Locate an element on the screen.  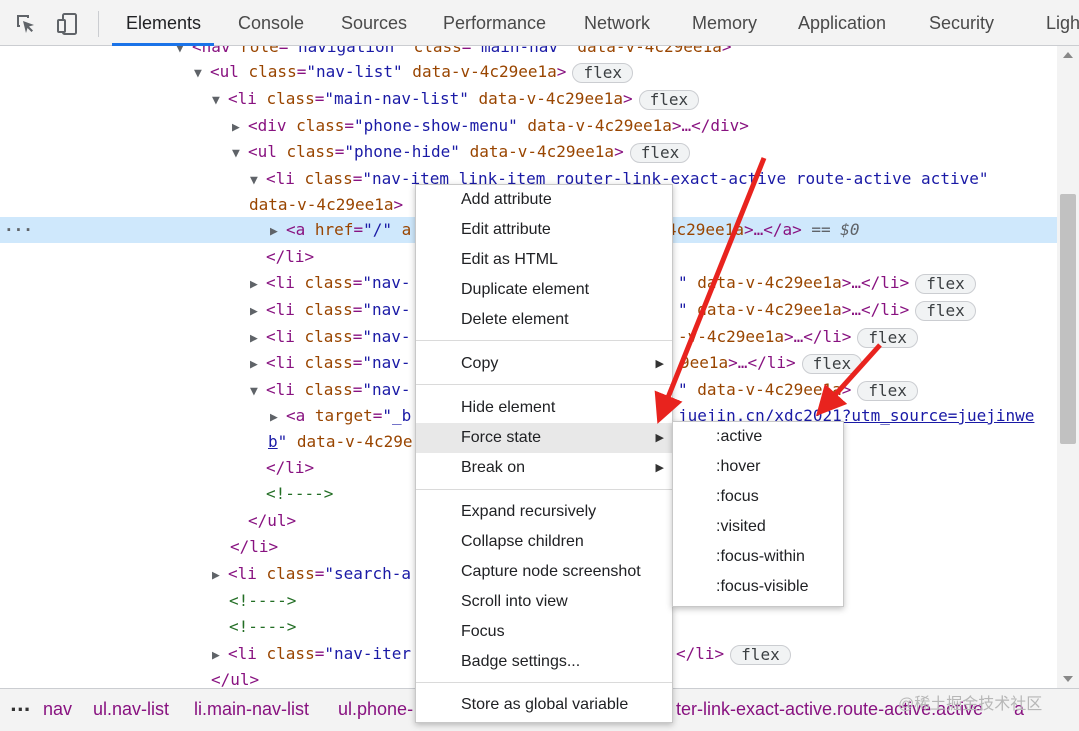
force-state-focus-within: :focus-within is located at coordinates (758, 557).